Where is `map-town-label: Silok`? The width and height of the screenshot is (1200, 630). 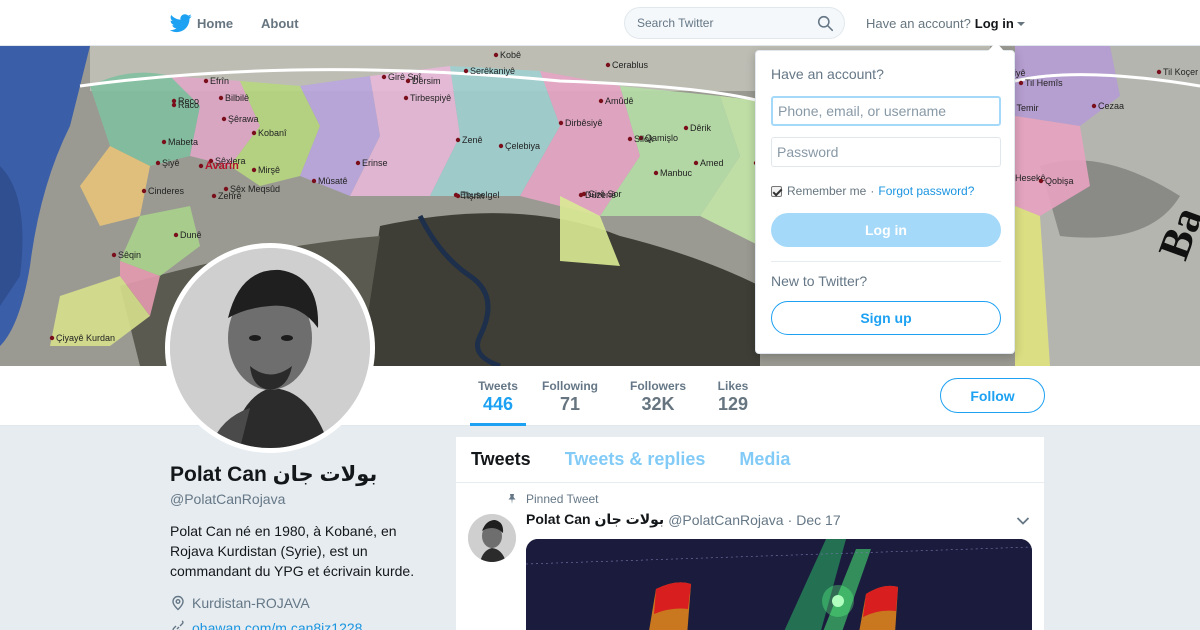
map-town-label: Silok is located at coordinates (644, 139).